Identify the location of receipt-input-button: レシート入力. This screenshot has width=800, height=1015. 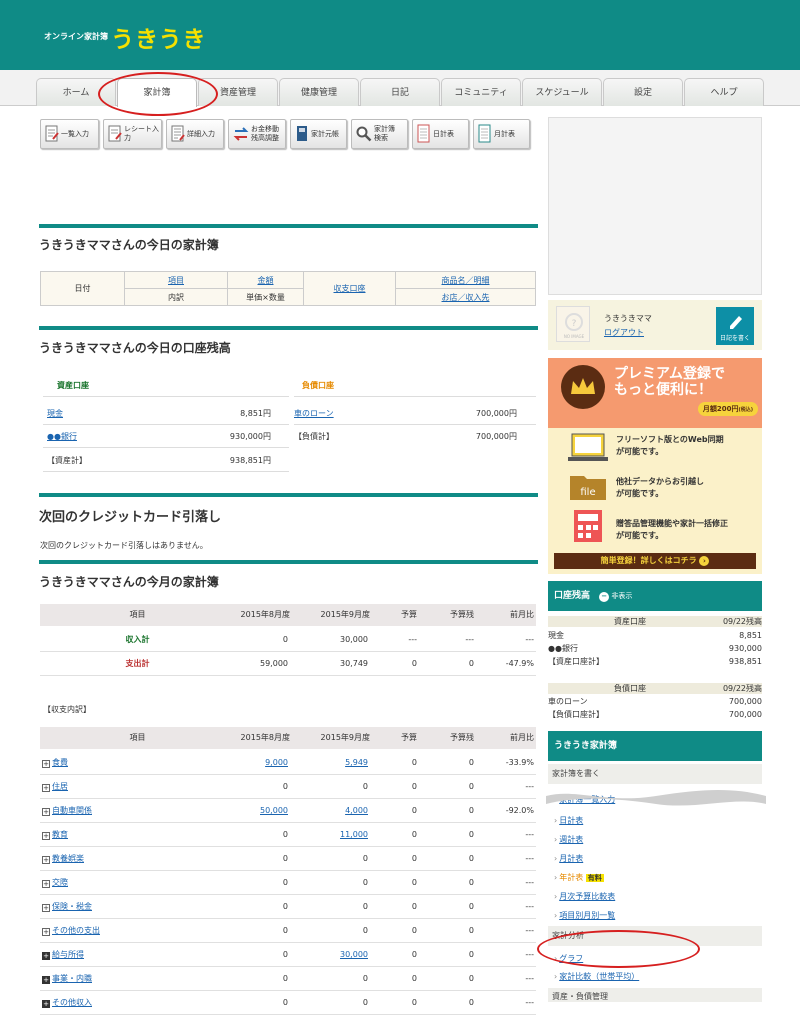
(132, 134).